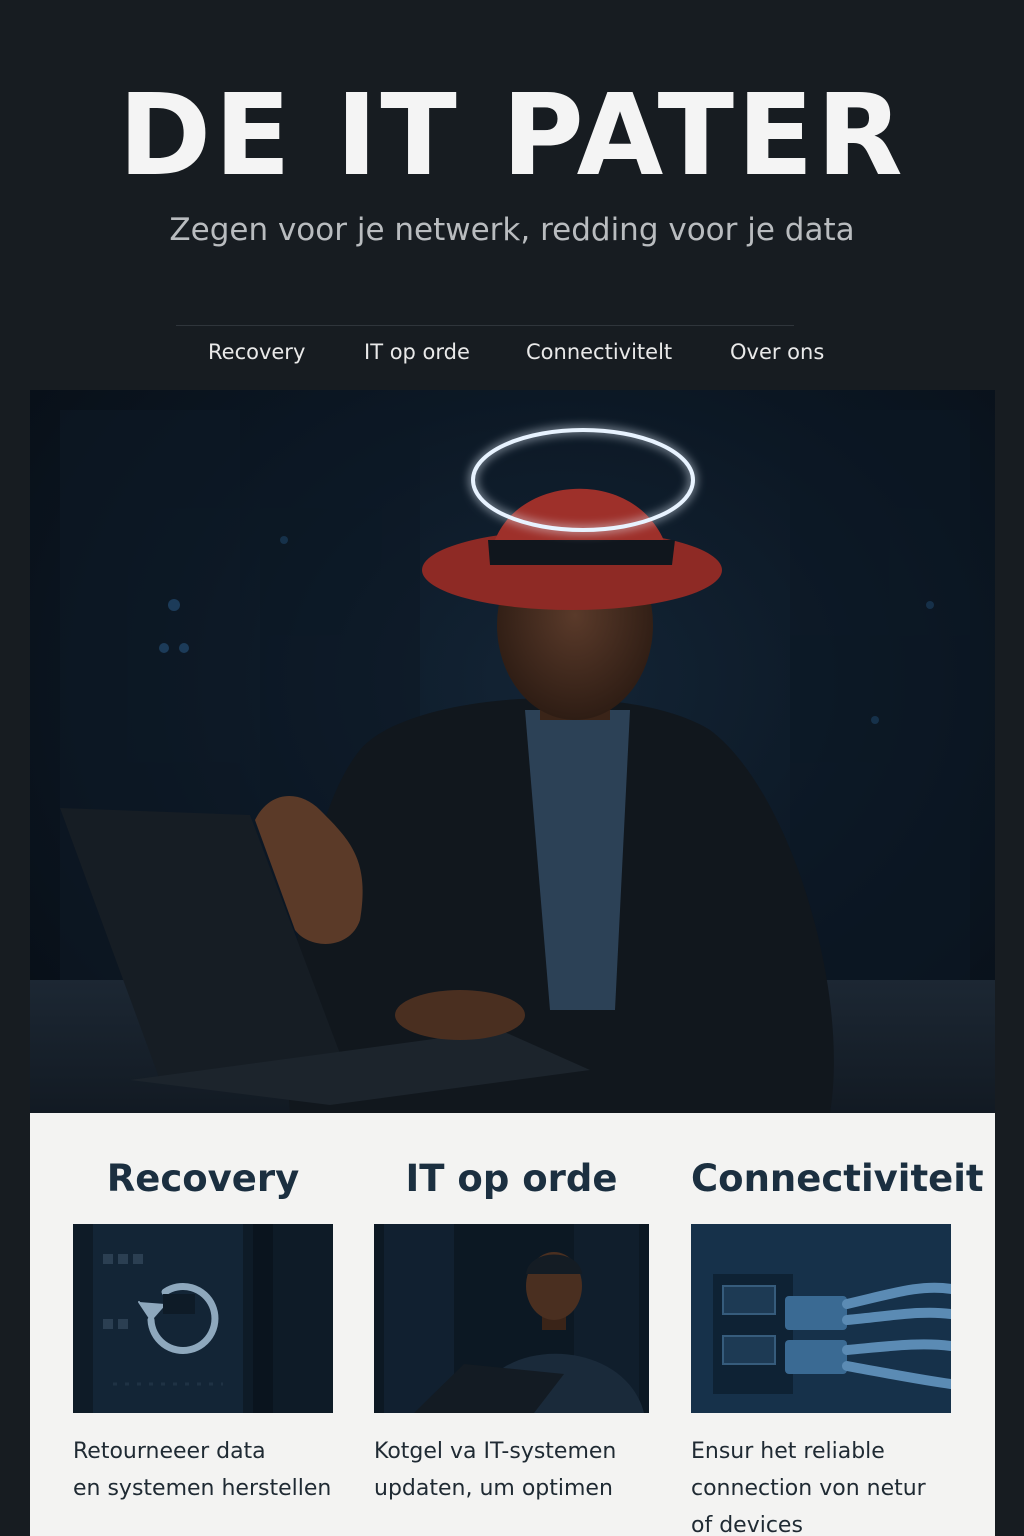 The width and height of the screenshot is (1024, 1536). Describe the element at coordinates (203, 1318) in the screenshot. I see `service-image-recovery` at that location.